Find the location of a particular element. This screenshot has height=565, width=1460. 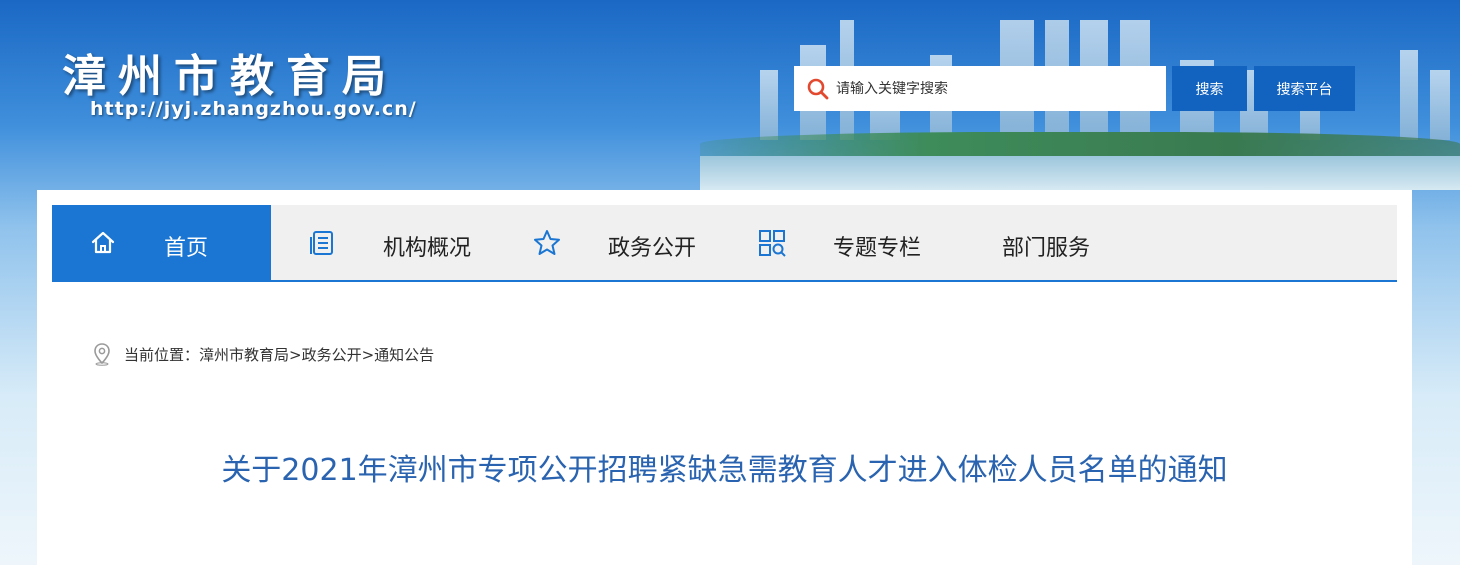

site-title: 漳州市教育局 is located at coordinates (230, 72).